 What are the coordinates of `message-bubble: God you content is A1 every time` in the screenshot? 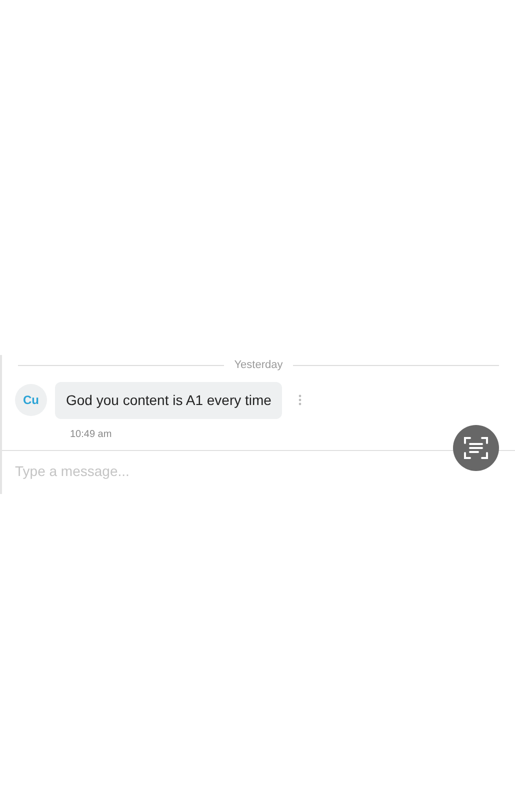 It's located at (168, 400).